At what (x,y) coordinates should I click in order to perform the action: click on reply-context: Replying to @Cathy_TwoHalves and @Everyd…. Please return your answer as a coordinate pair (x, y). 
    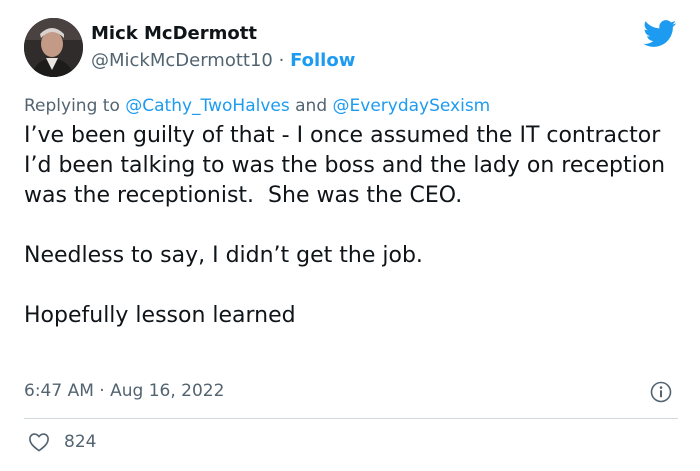
    Looking at the image, I should click on (257, 106).